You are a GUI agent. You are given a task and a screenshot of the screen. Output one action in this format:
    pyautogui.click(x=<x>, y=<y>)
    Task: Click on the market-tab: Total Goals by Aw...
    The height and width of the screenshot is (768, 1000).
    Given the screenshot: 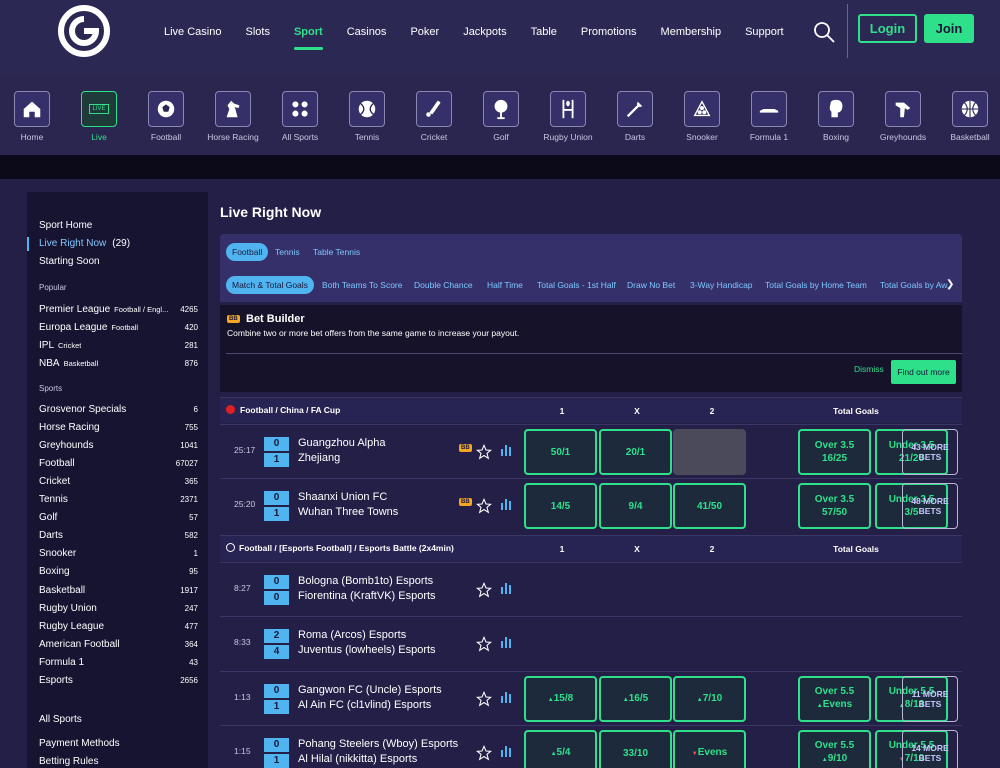 What is the action you would take?
    pyautogui.click(x=912, y=285)
    